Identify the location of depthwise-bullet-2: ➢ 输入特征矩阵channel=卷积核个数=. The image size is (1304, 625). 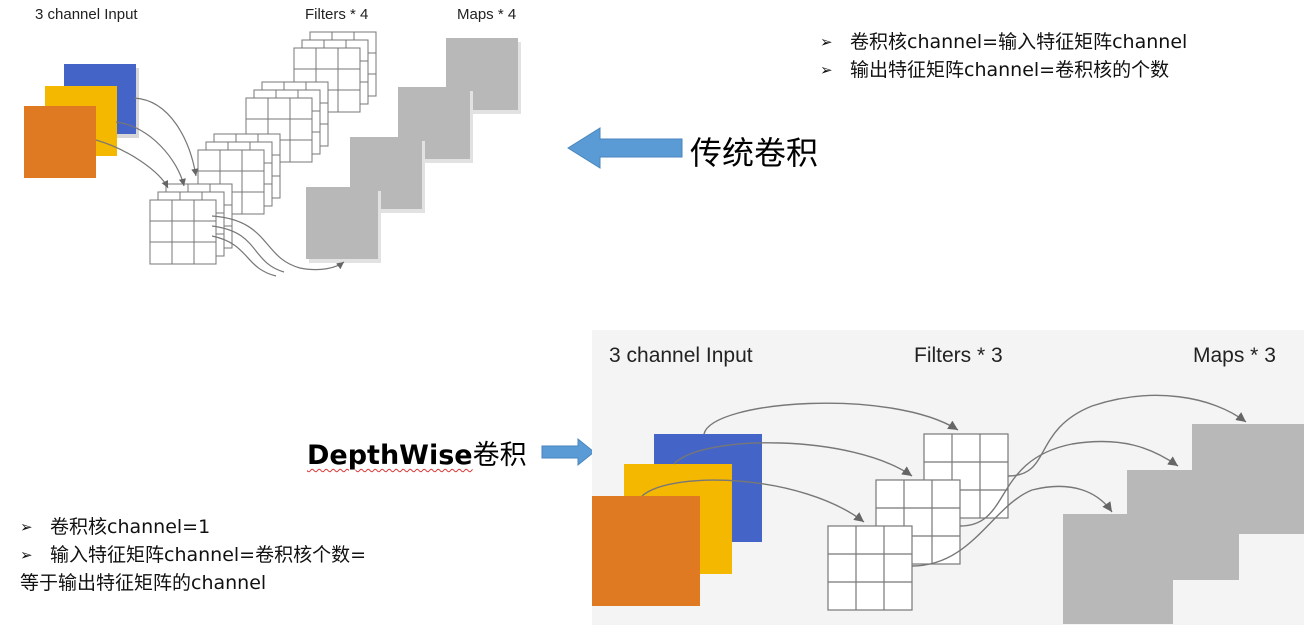
(193, 555).